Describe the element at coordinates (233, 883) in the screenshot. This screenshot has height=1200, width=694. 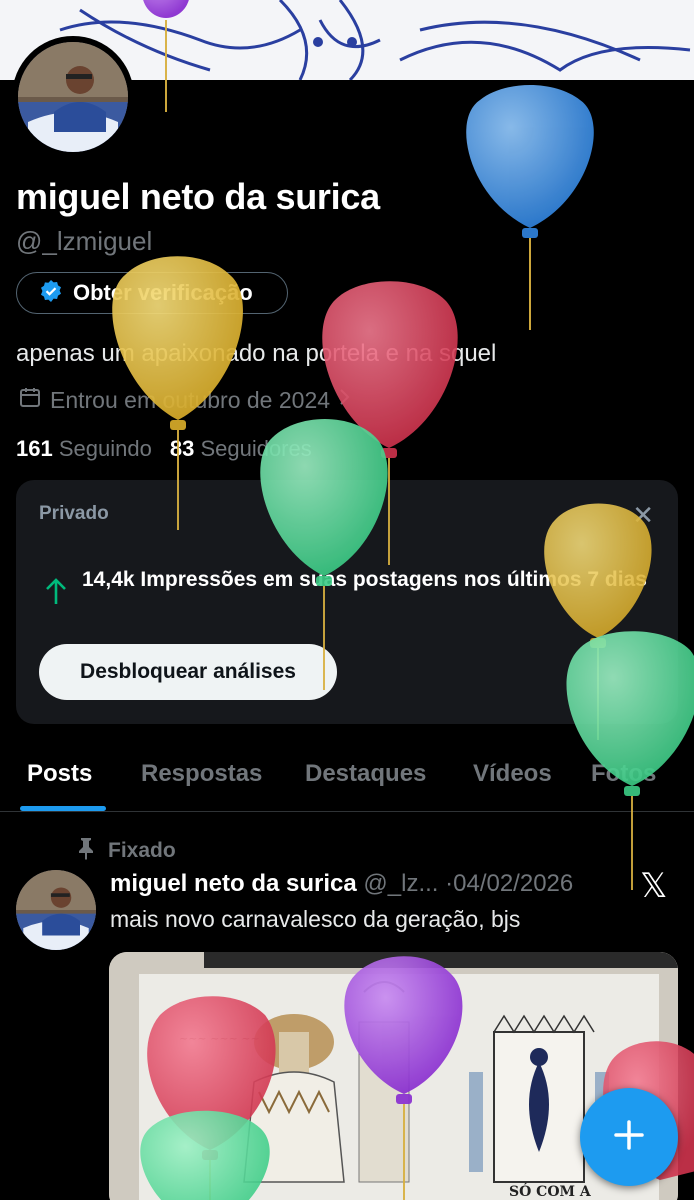
I see `post-author-name: miguel neto da surica` at that location.